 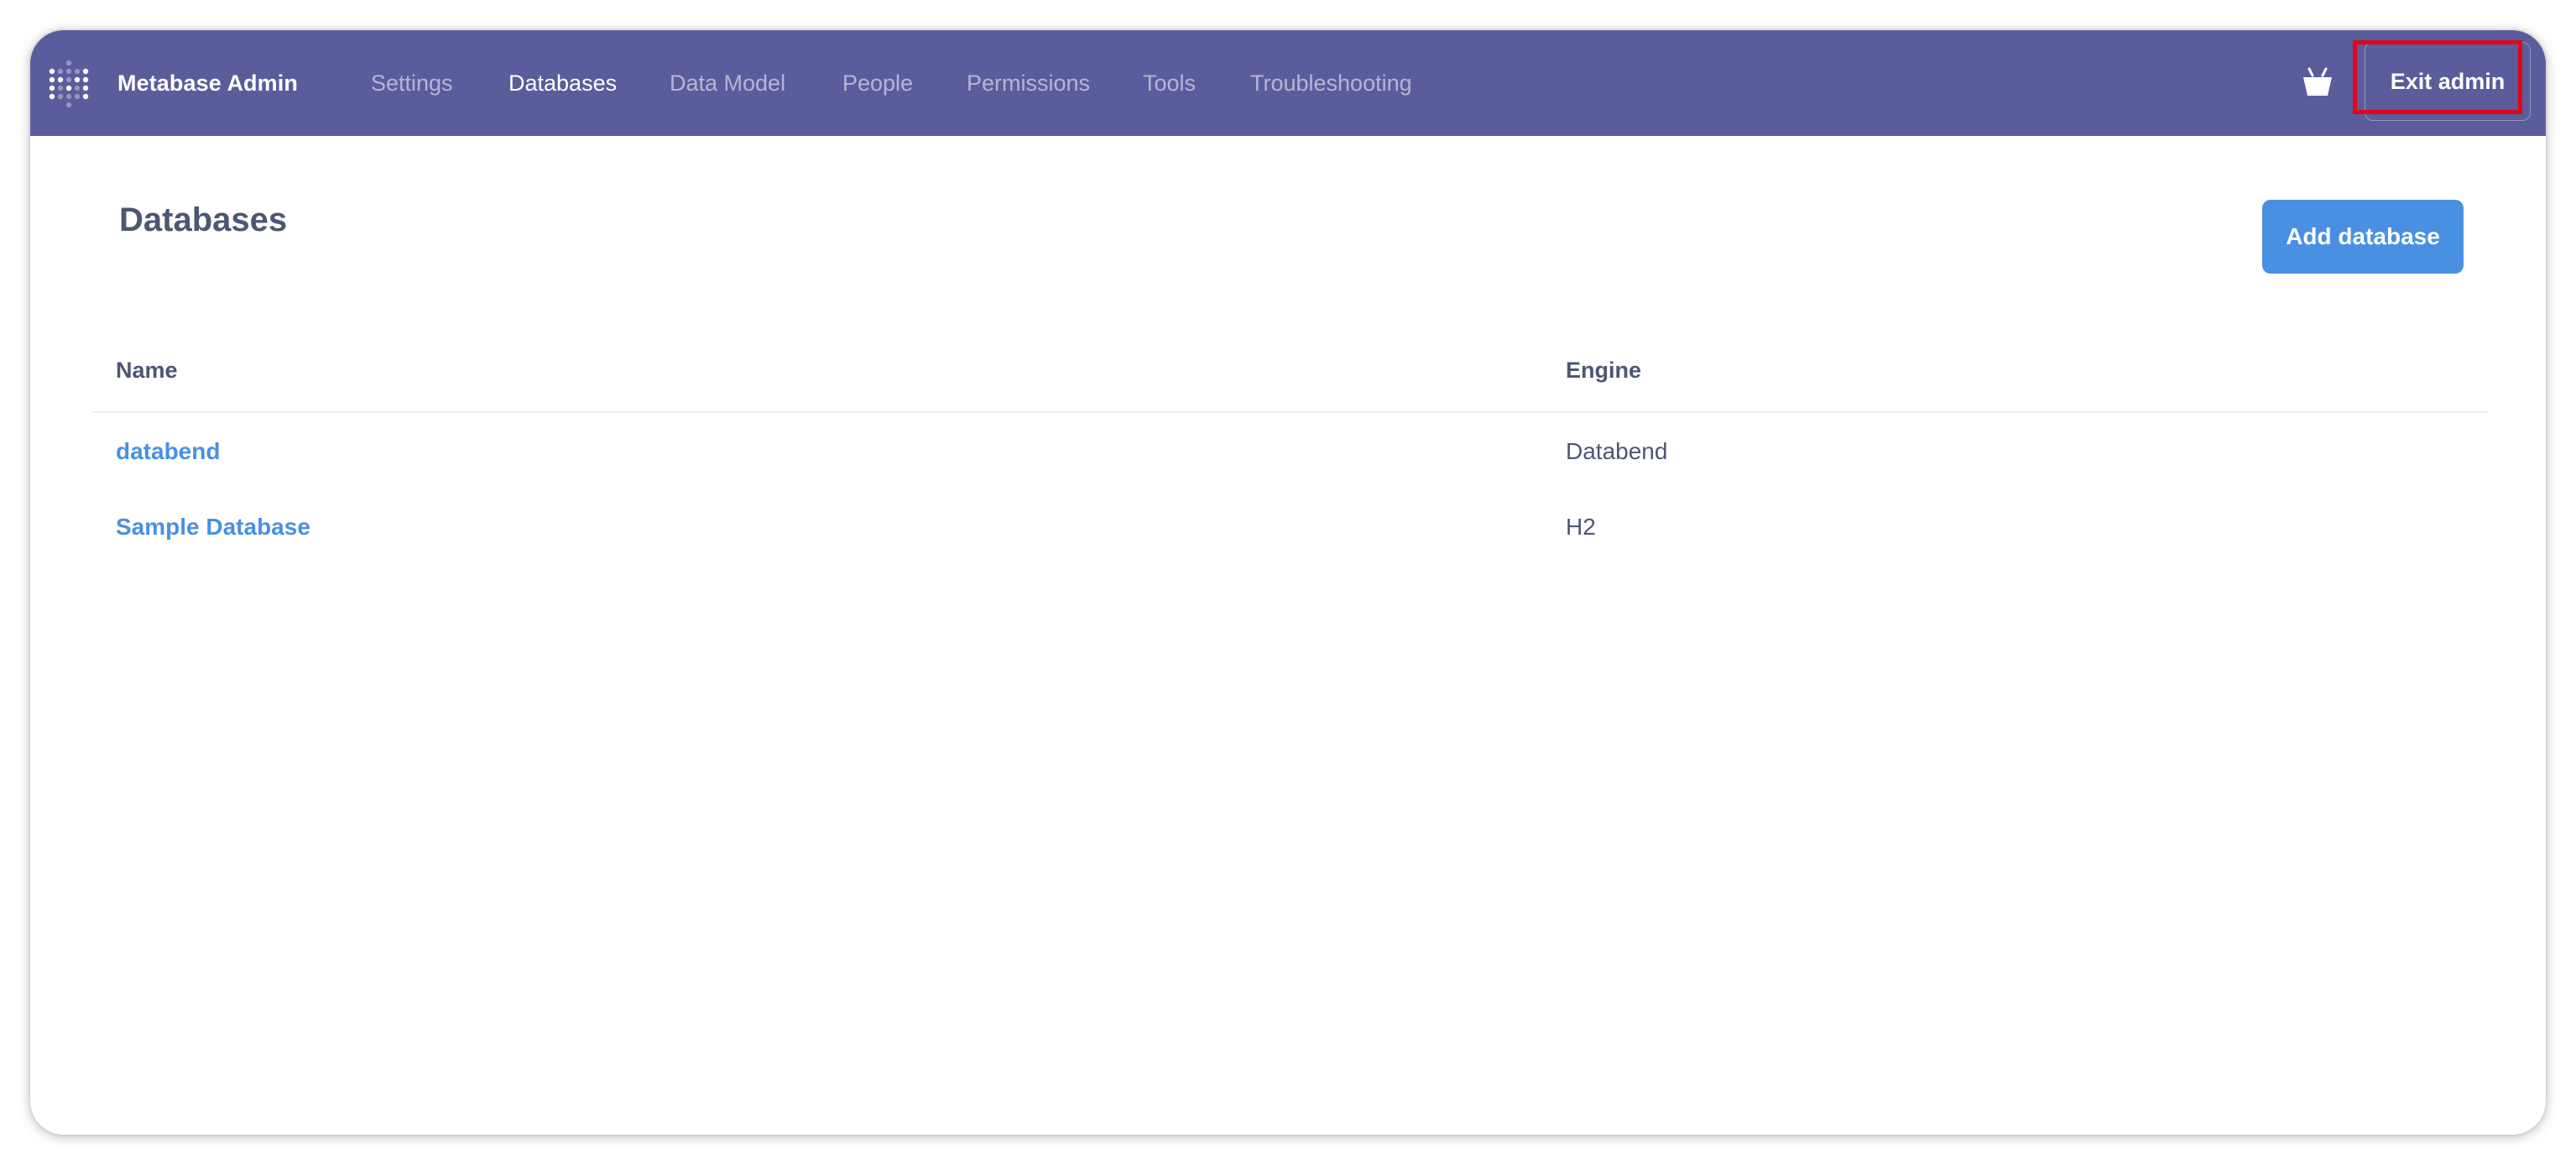 What do you see at coordinates (1290, 526) in the screenshot?
I see `table-row: Sample Database H2` at bounding box center [1290, 526].